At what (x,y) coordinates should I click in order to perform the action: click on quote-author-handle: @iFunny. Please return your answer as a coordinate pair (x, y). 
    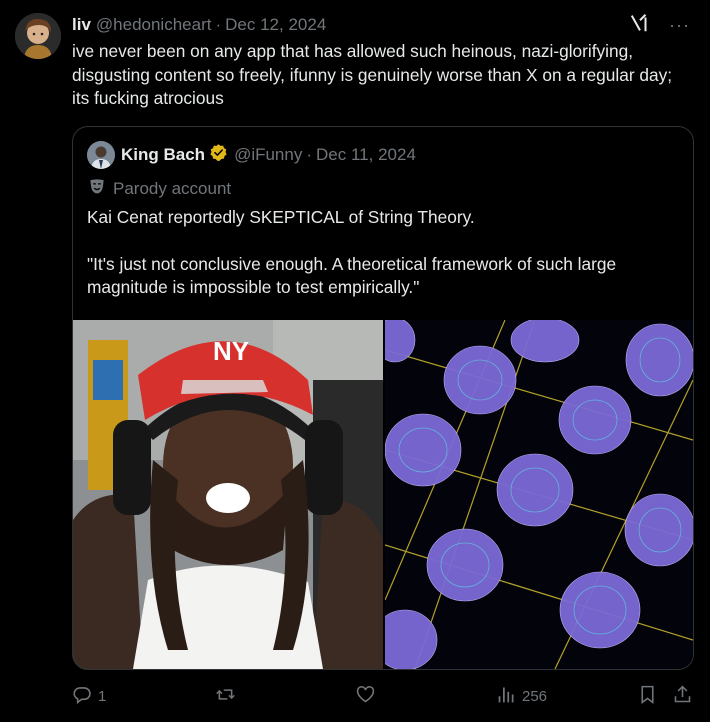
    Looking at the image, I should click on (268, 155).